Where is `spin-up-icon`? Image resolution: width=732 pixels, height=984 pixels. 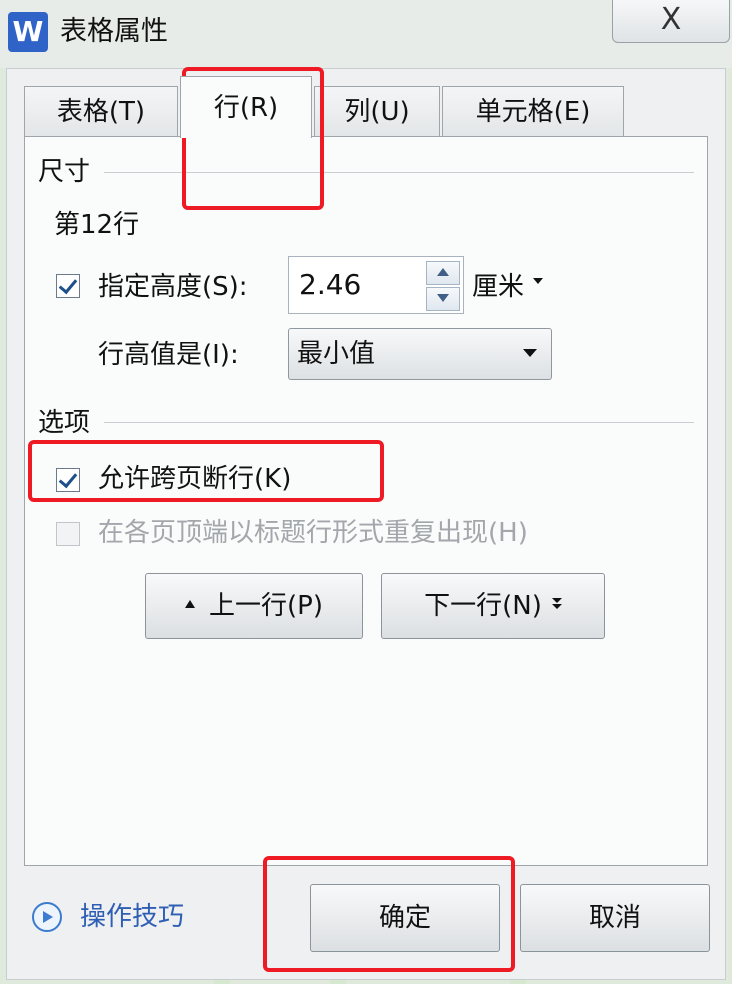 spin-up-icon is located at coordinates (443, 272).